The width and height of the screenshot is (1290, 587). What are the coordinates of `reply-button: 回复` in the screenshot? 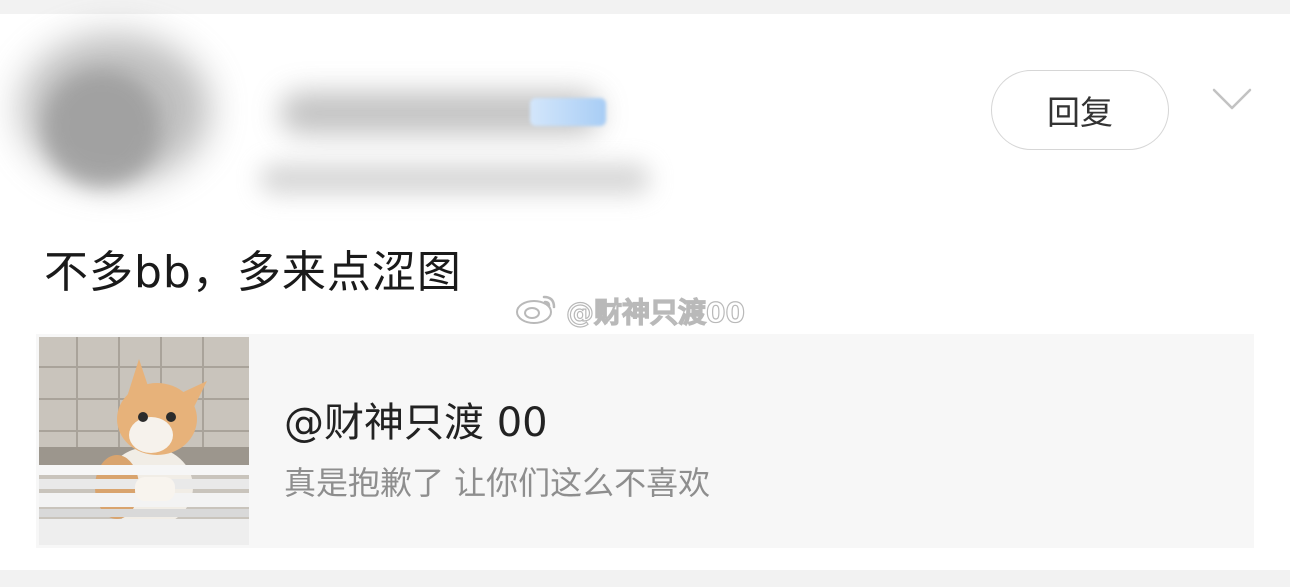 It's located at (1080, 110).